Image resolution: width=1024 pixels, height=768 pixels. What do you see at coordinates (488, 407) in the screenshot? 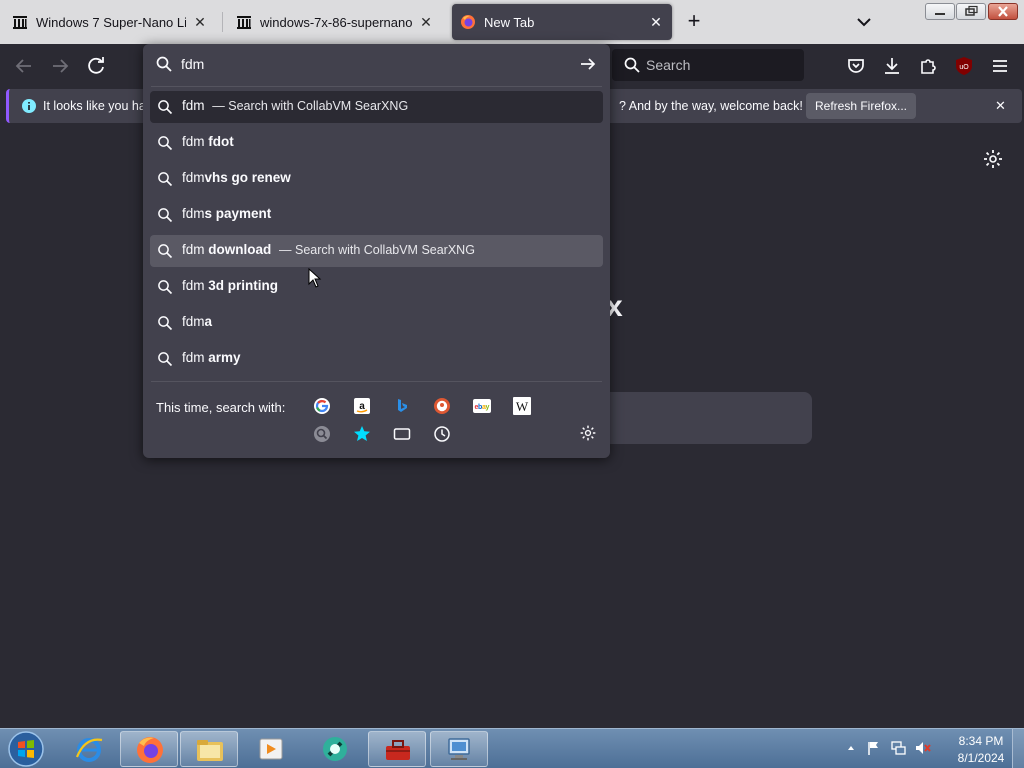
I see `svg-text: y` at bounding box center [488, 407].